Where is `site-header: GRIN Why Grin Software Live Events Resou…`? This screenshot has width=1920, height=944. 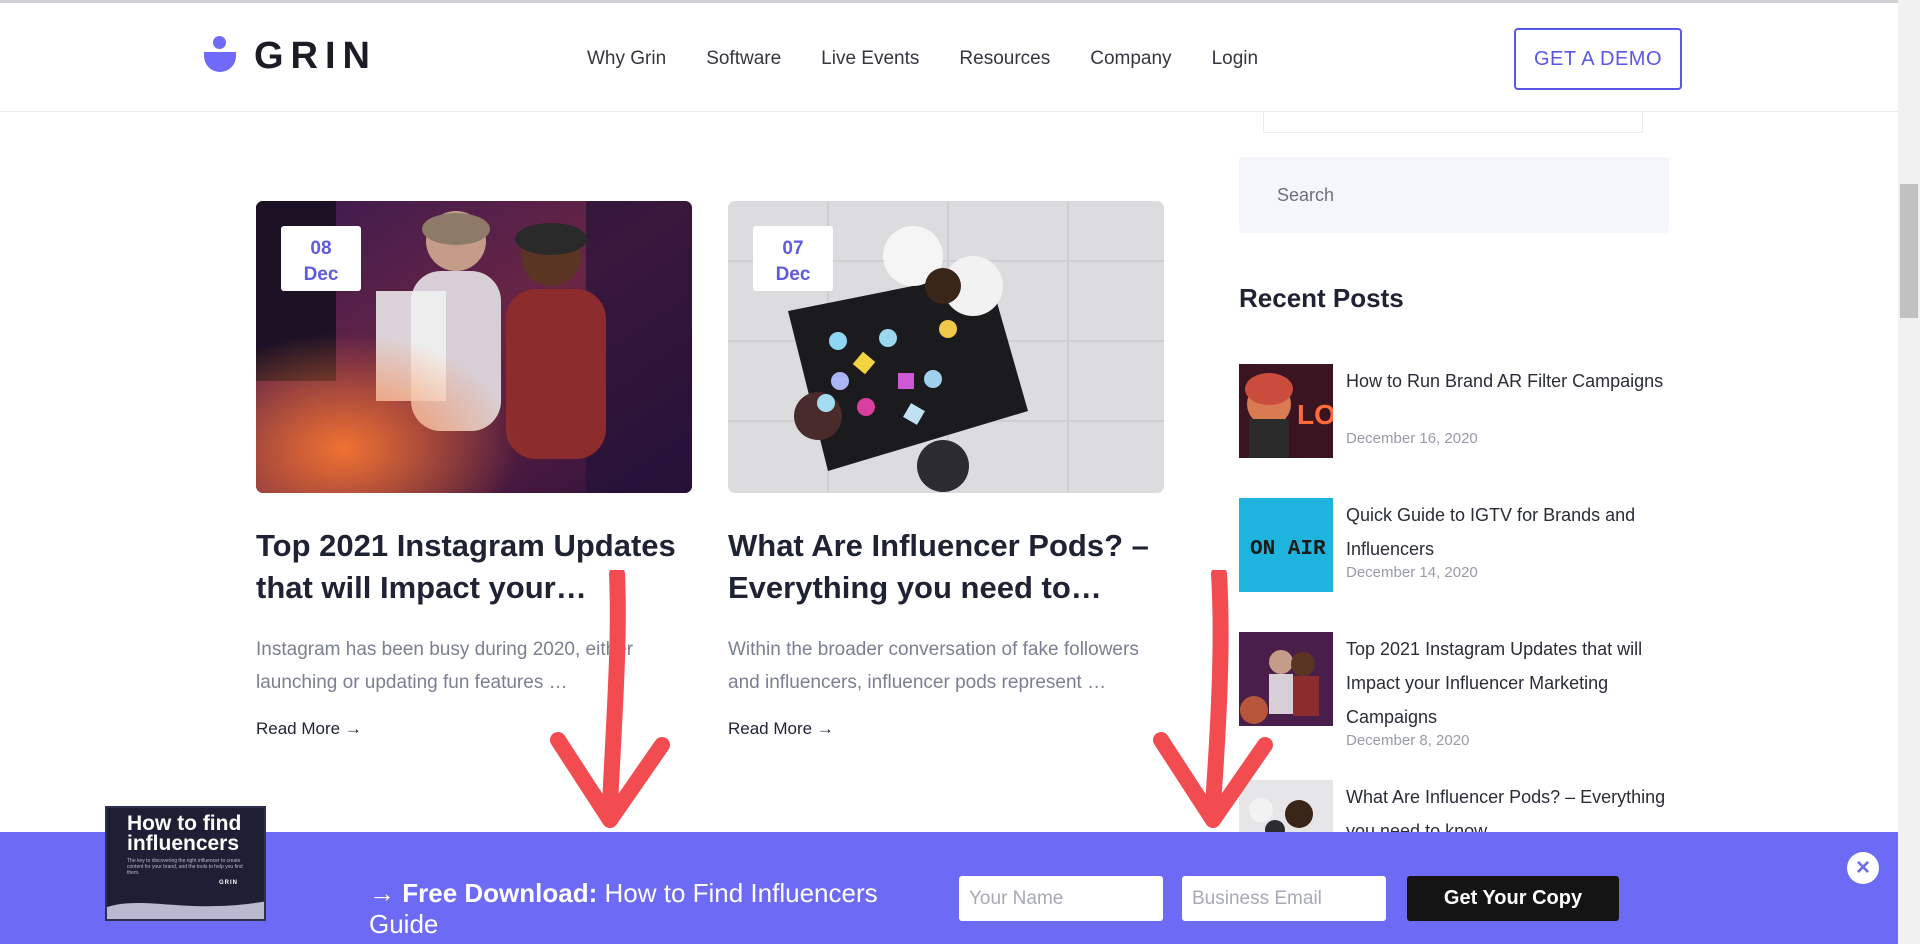 site-header: GRIN Why Grin Software Live Events Resou… is located at coordinates (949, 56).